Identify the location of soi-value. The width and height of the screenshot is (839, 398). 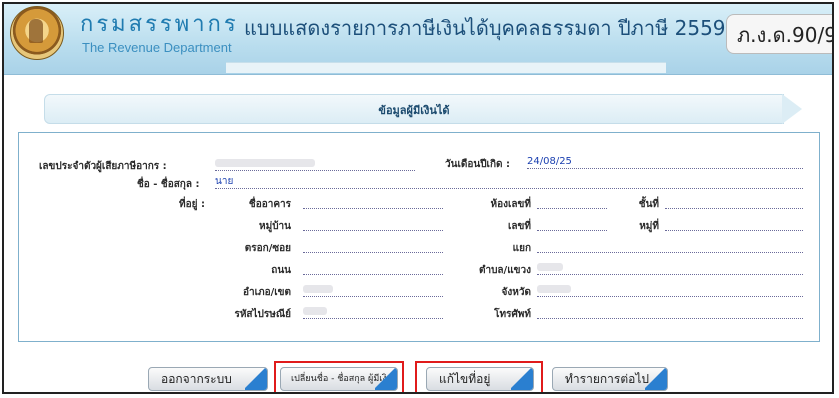
(373, 246).